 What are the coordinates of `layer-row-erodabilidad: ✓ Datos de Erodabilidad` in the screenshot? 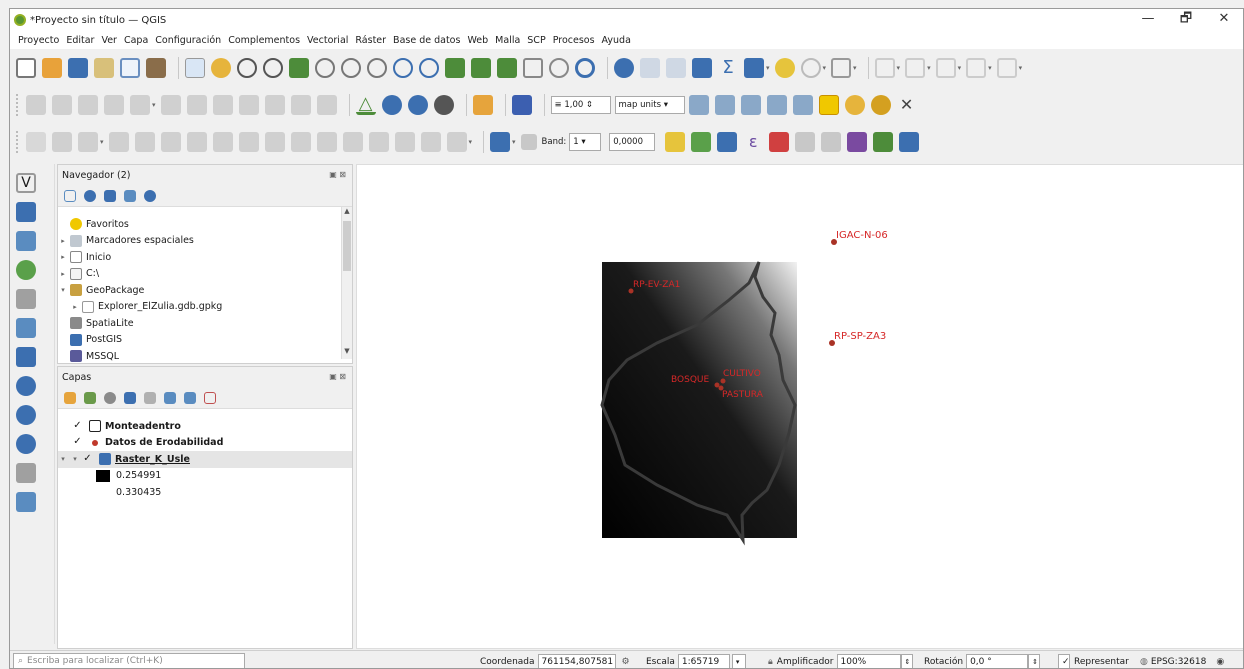 It's located at (205, 443).